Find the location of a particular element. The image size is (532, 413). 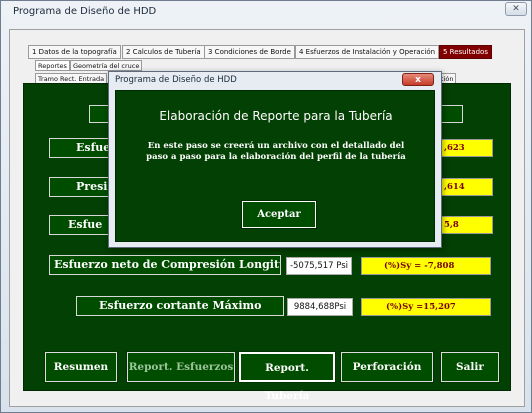

result-percent-2: ,614 is located at coordinates (466, 187).